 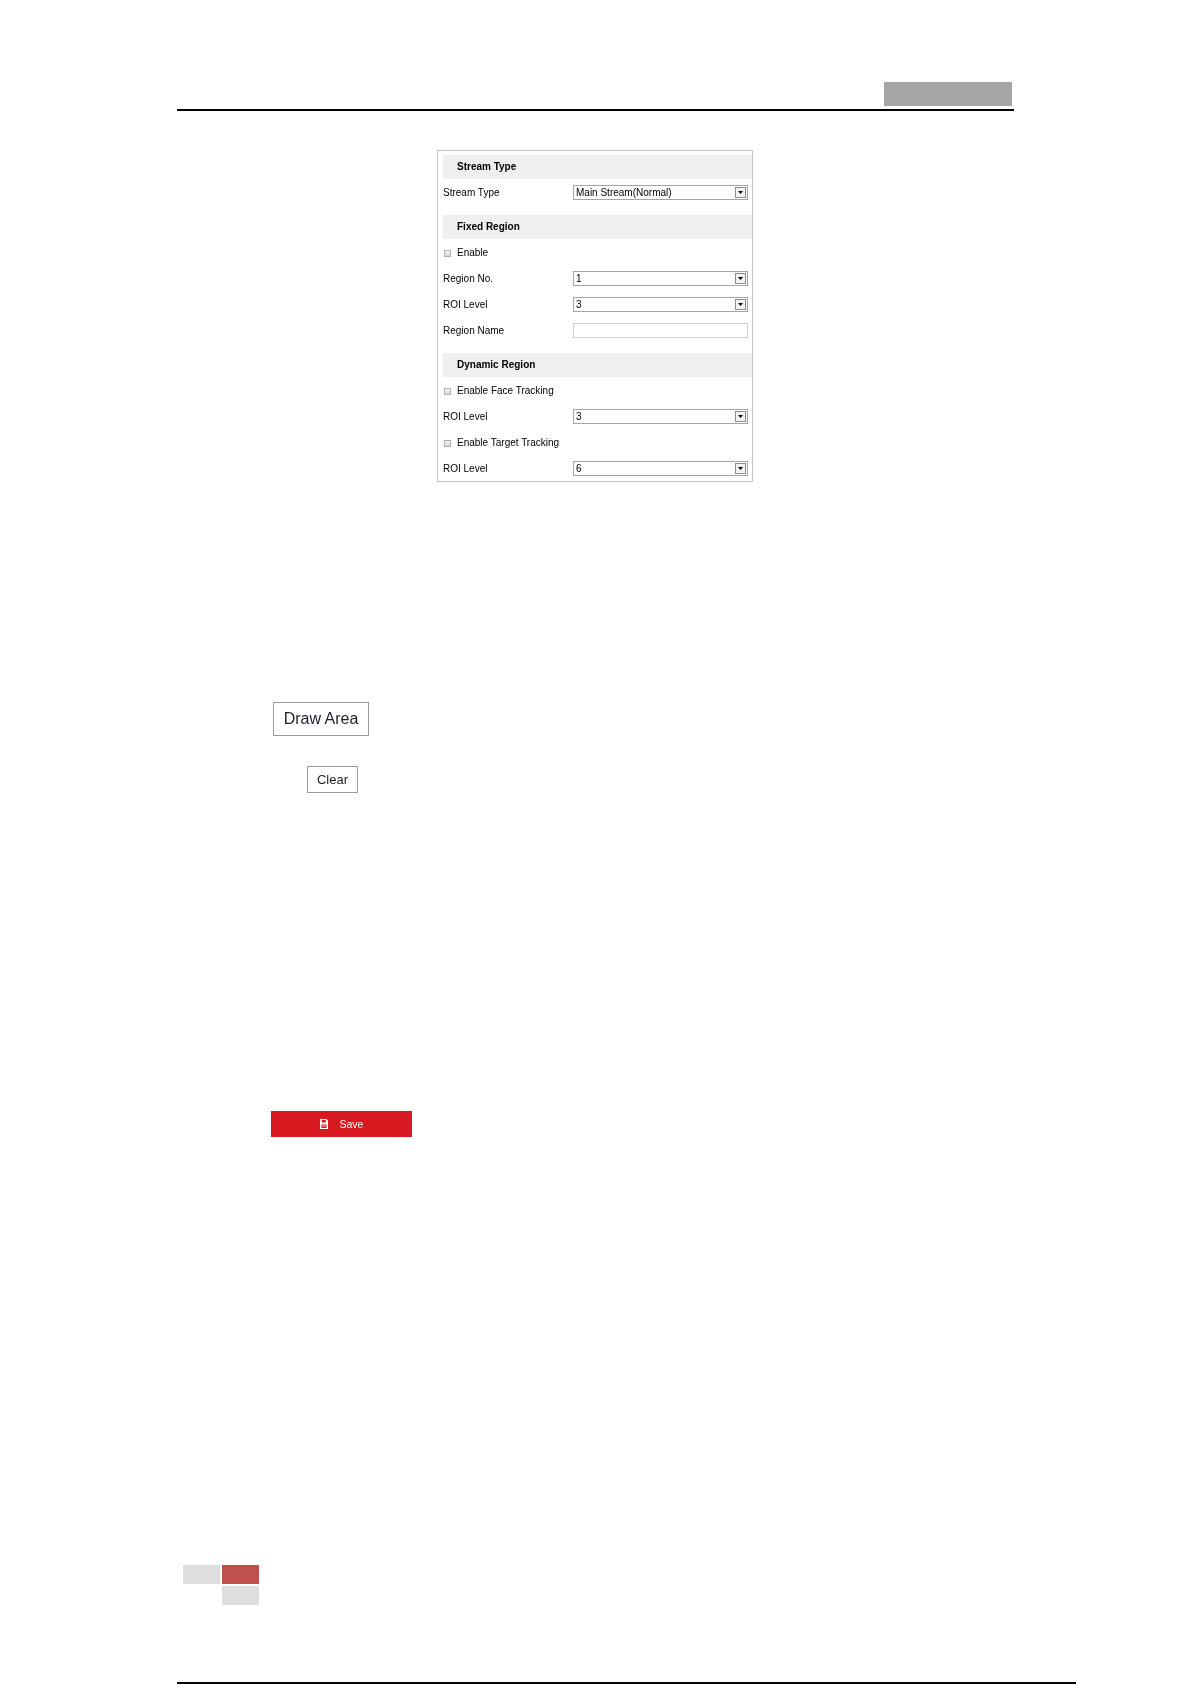 I want to click on clear-button: Clear, so click(x=332, y=779).